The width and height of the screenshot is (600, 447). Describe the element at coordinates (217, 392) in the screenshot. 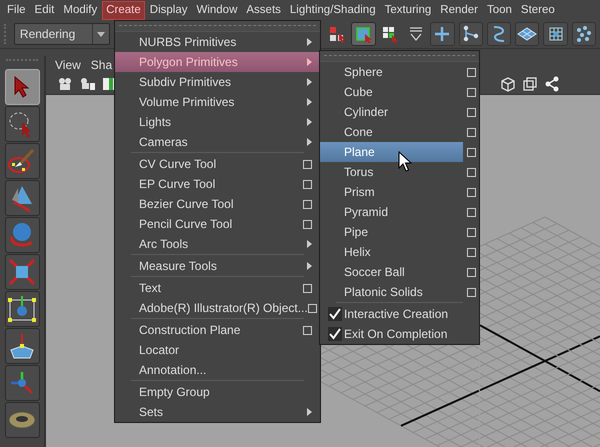

I see `menu-item: Empty Group` at that location.